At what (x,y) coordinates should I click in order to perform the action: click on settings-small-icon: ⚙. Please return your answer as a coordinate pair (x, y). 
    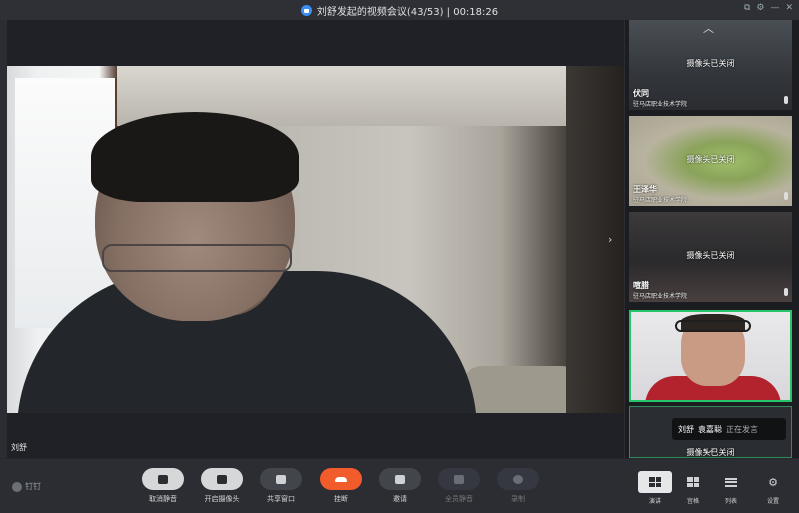
    Looking at the image, I should click on (760, 8).